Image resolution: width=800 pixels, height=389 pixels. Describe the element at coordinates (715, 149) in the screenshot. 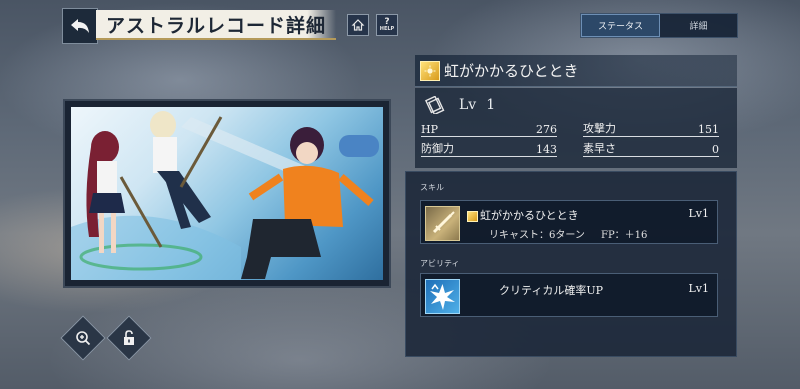

I see `stat-value: 0` at that location.